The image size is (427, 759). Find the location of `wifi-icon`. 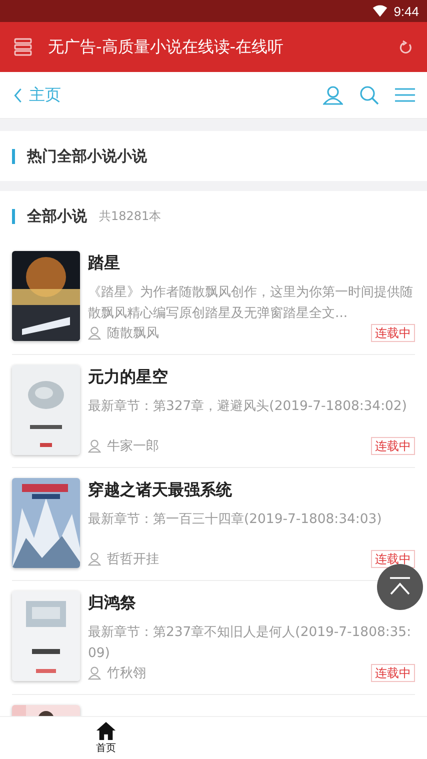

wifi-icon is located at coordinates (380, 11).